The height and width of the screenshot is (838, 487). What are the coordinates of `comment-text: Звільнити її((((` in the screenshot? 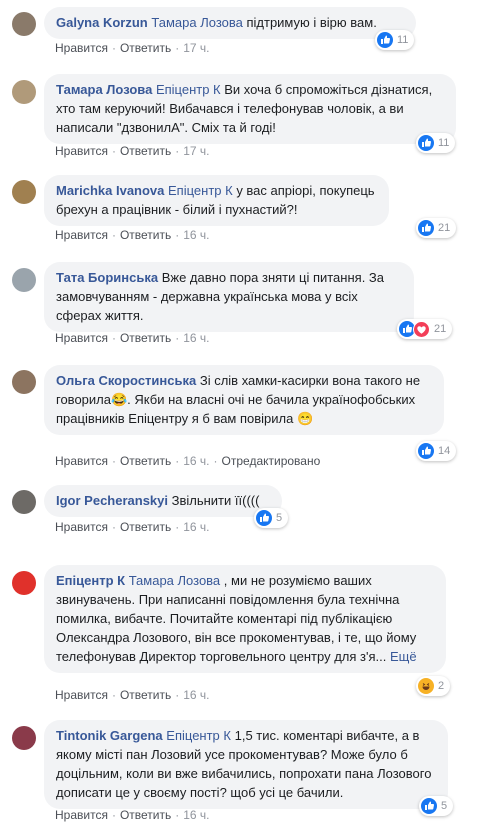 It's located at (214, 500).